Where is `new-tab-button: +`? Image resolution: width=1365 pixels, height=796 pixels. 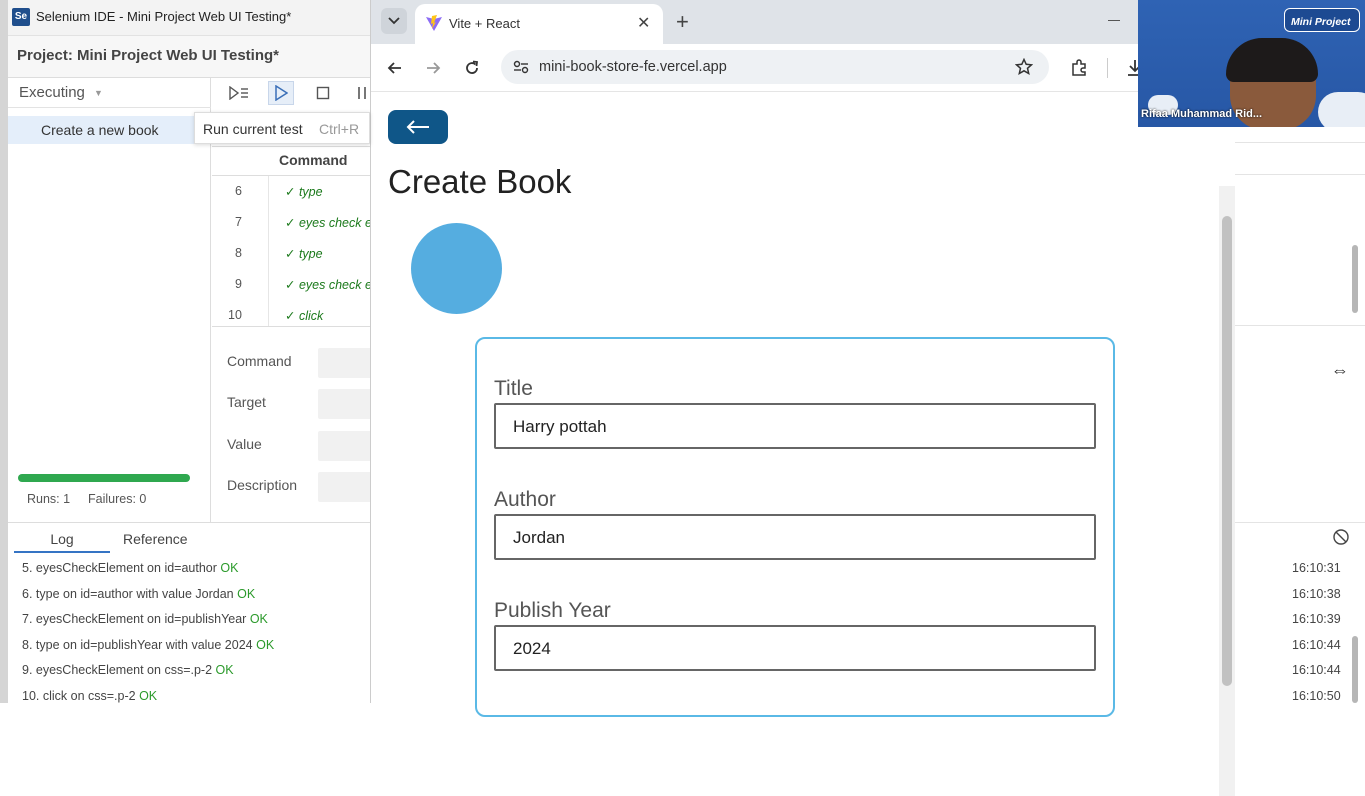
new-tab-button: + is located at coordinates (682, 22).